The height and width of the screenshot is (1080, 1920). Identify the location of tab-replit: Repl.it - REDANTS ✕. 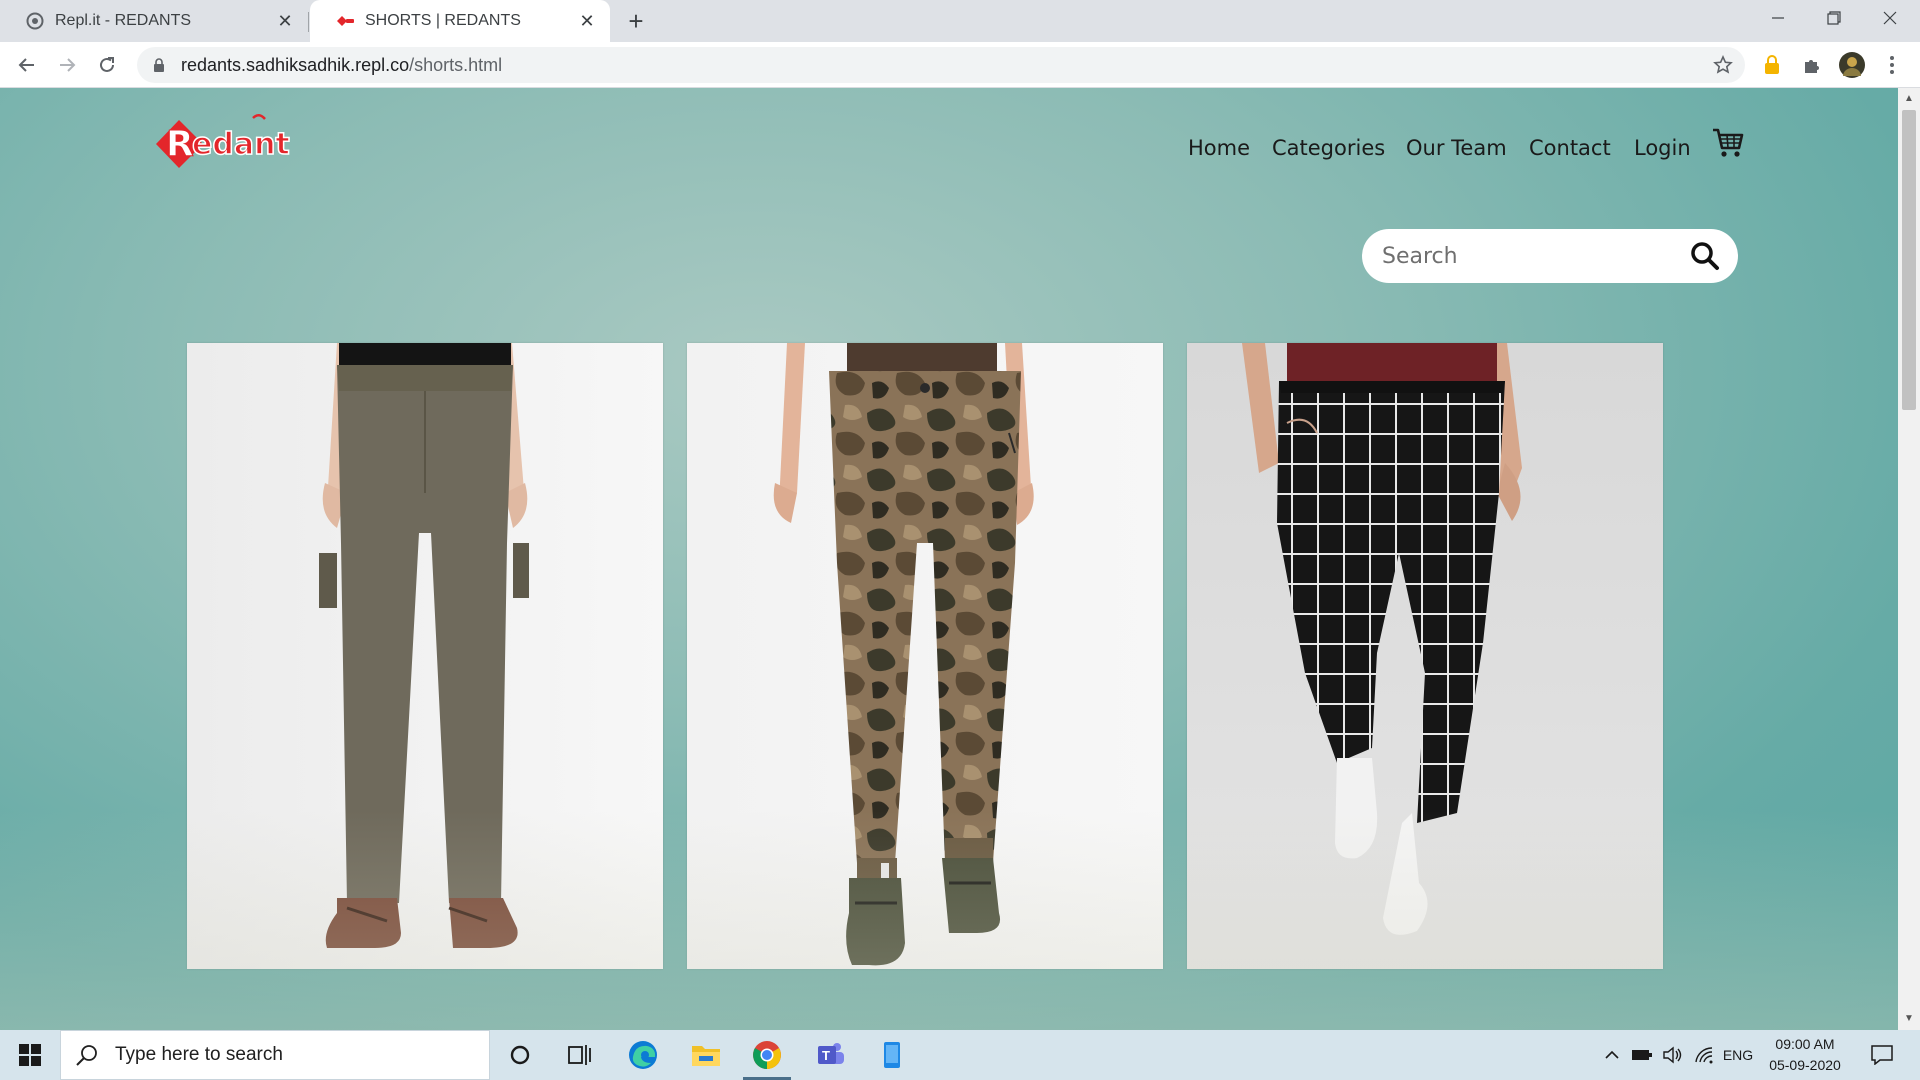
(154, 21).